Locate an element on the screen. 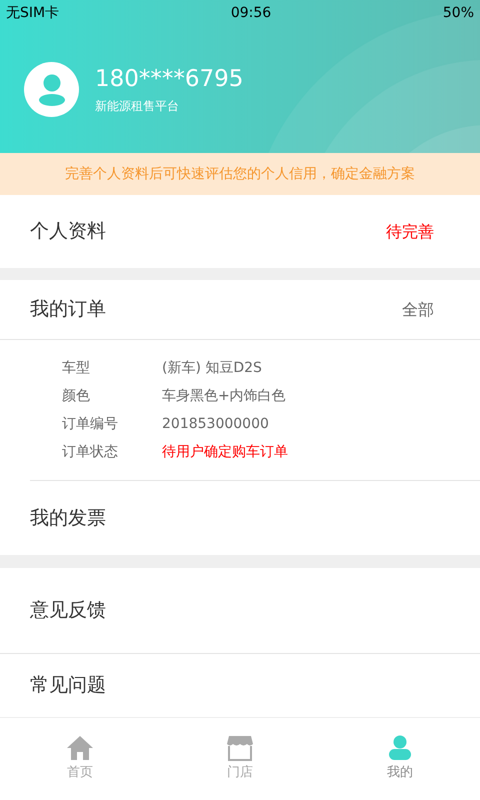 The image size is (480, 800). battery-text: 50% is located at coordinates (458, 13).